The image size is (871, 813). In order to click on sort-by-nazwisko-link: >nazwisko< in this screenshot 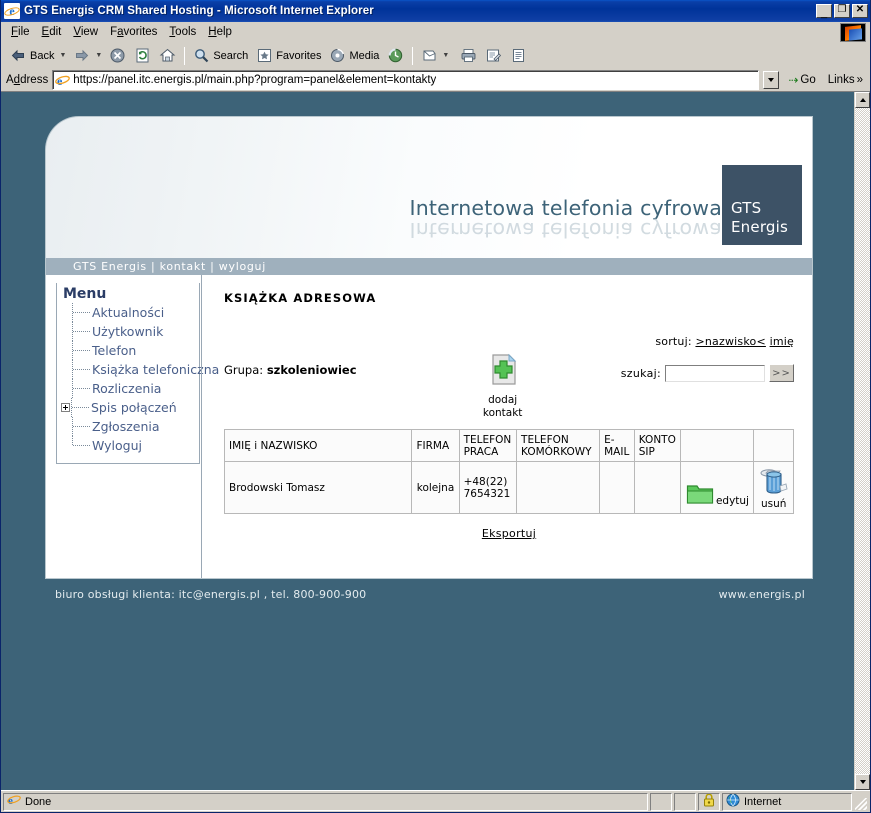, I will do `click(730, 341)`.